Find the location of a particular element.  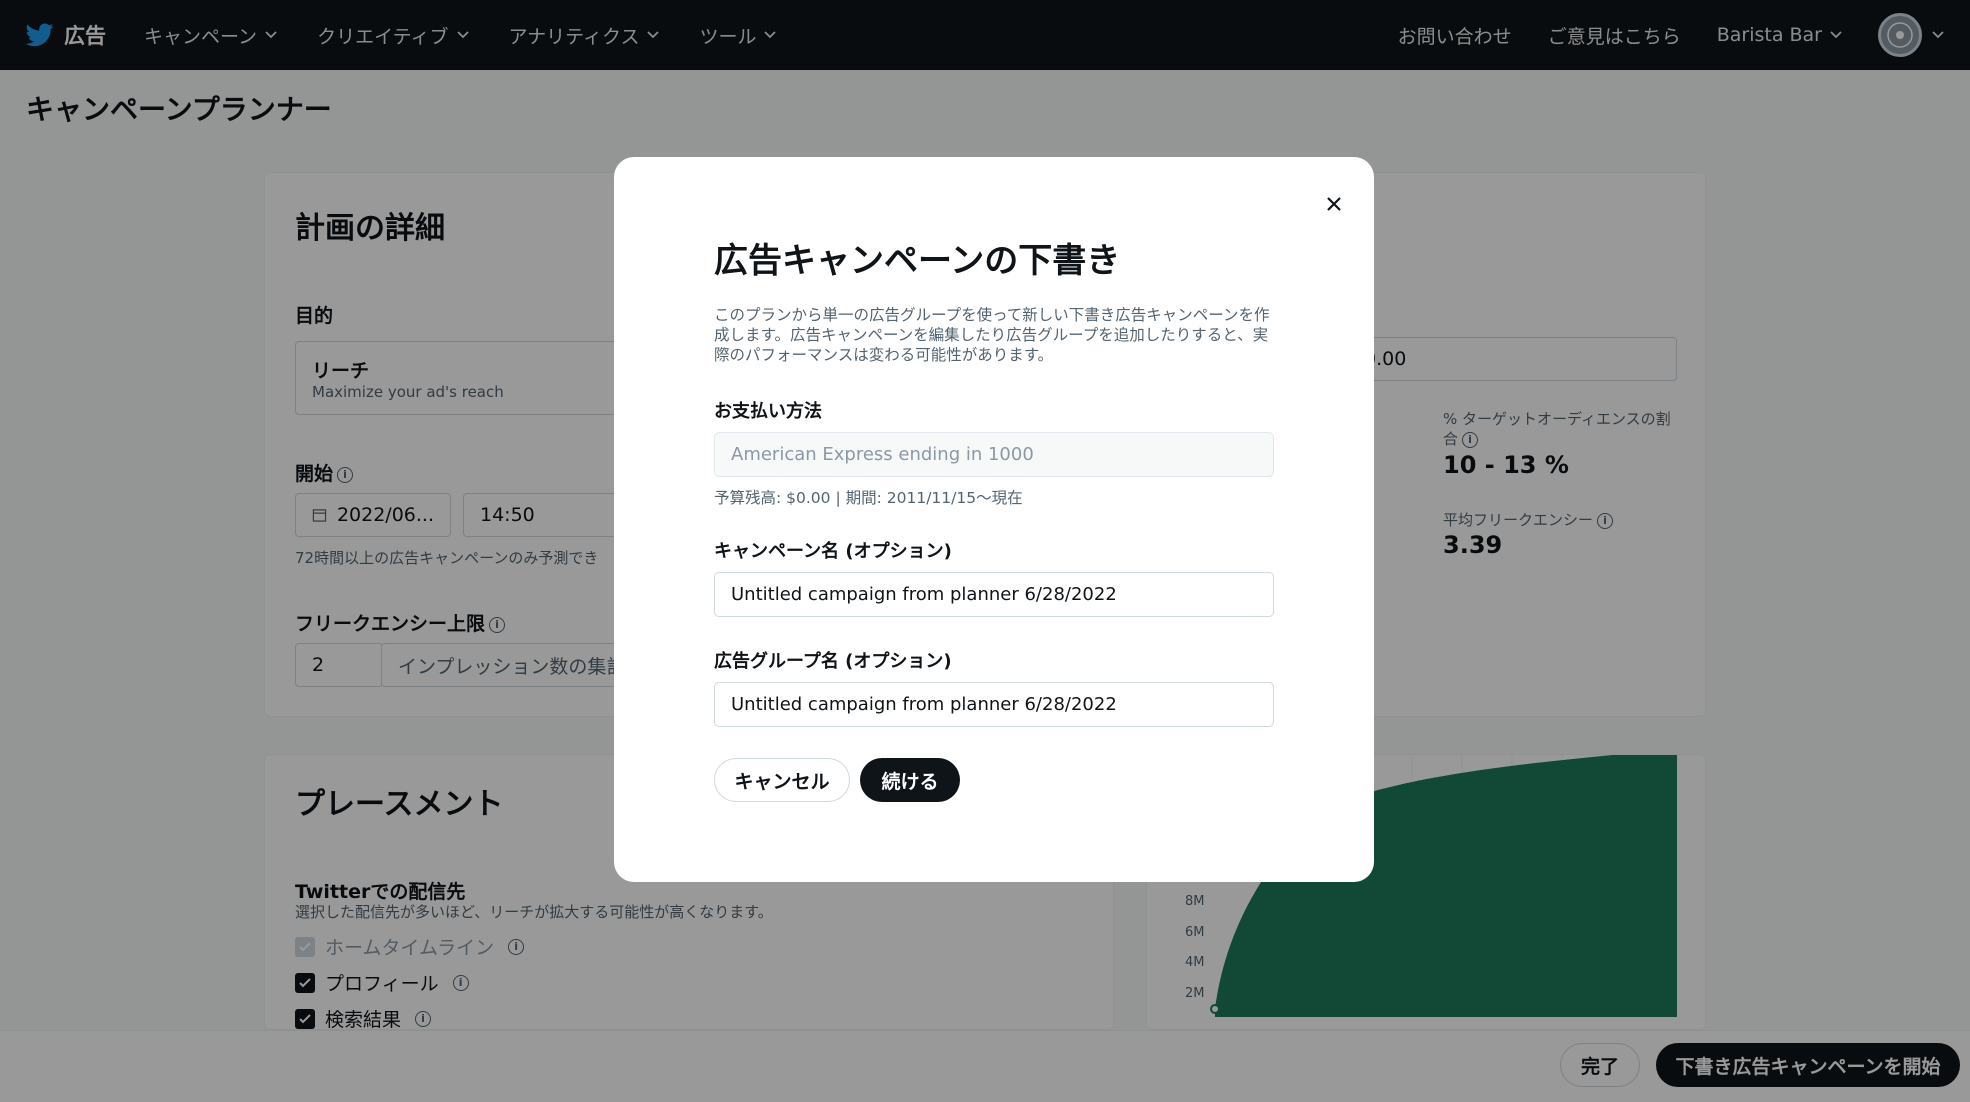

continue-button: 続ける is located at coordinates (910, 780).